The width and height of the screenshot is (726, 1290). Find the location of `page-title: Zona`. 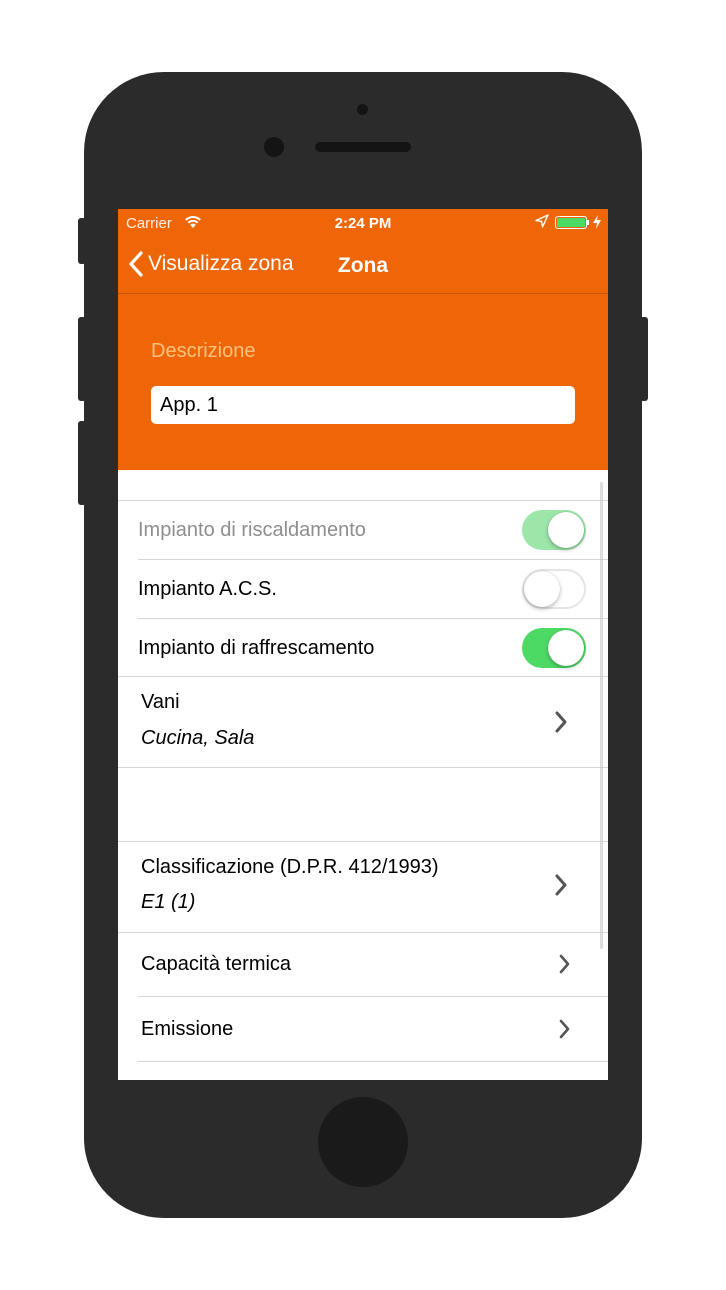

page-title: Zona is located at coordinates (363, 265).